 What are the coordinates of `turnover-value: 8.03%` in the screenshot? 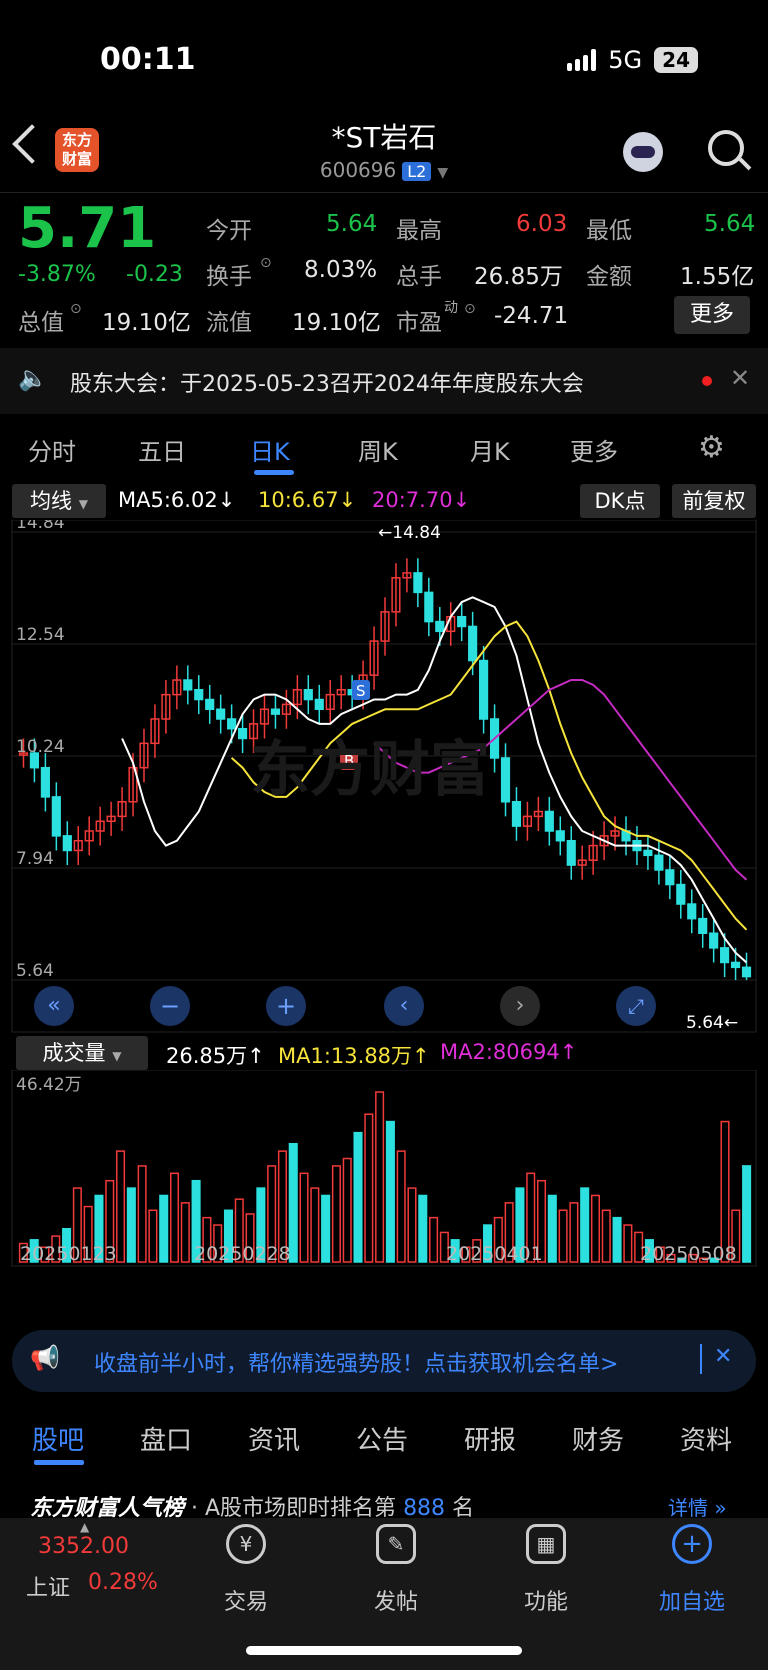 It's located at (341, 270).